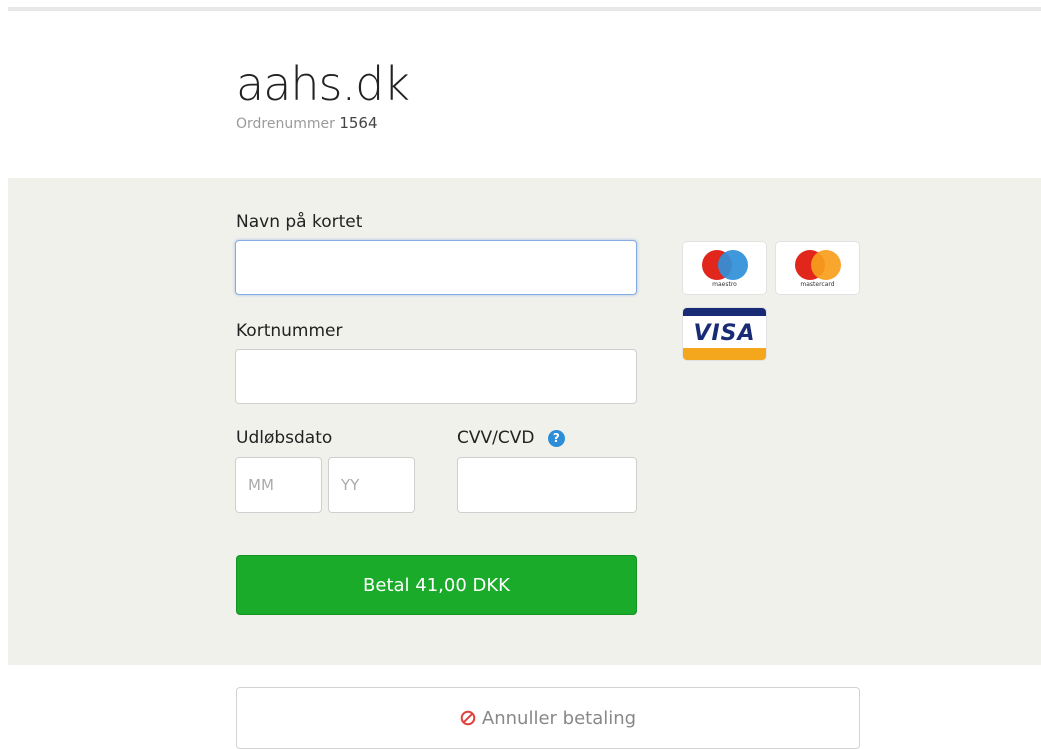 This screenshot has width=1041, height=749. What do you see at coordinates (289, 331) in the screenshot?
I see `cardnumber-label: Kortnummer` at bounding box center [289, 331].